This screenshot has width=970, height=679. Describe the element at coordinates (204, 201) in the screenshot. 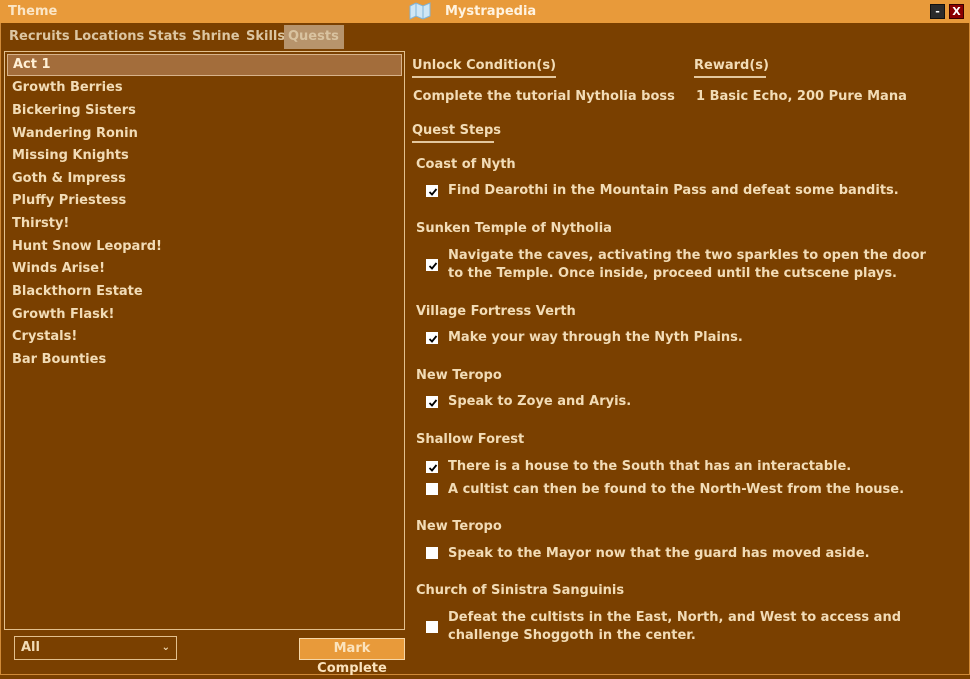

I see `list-item: Pluffy Priestess` at that location.